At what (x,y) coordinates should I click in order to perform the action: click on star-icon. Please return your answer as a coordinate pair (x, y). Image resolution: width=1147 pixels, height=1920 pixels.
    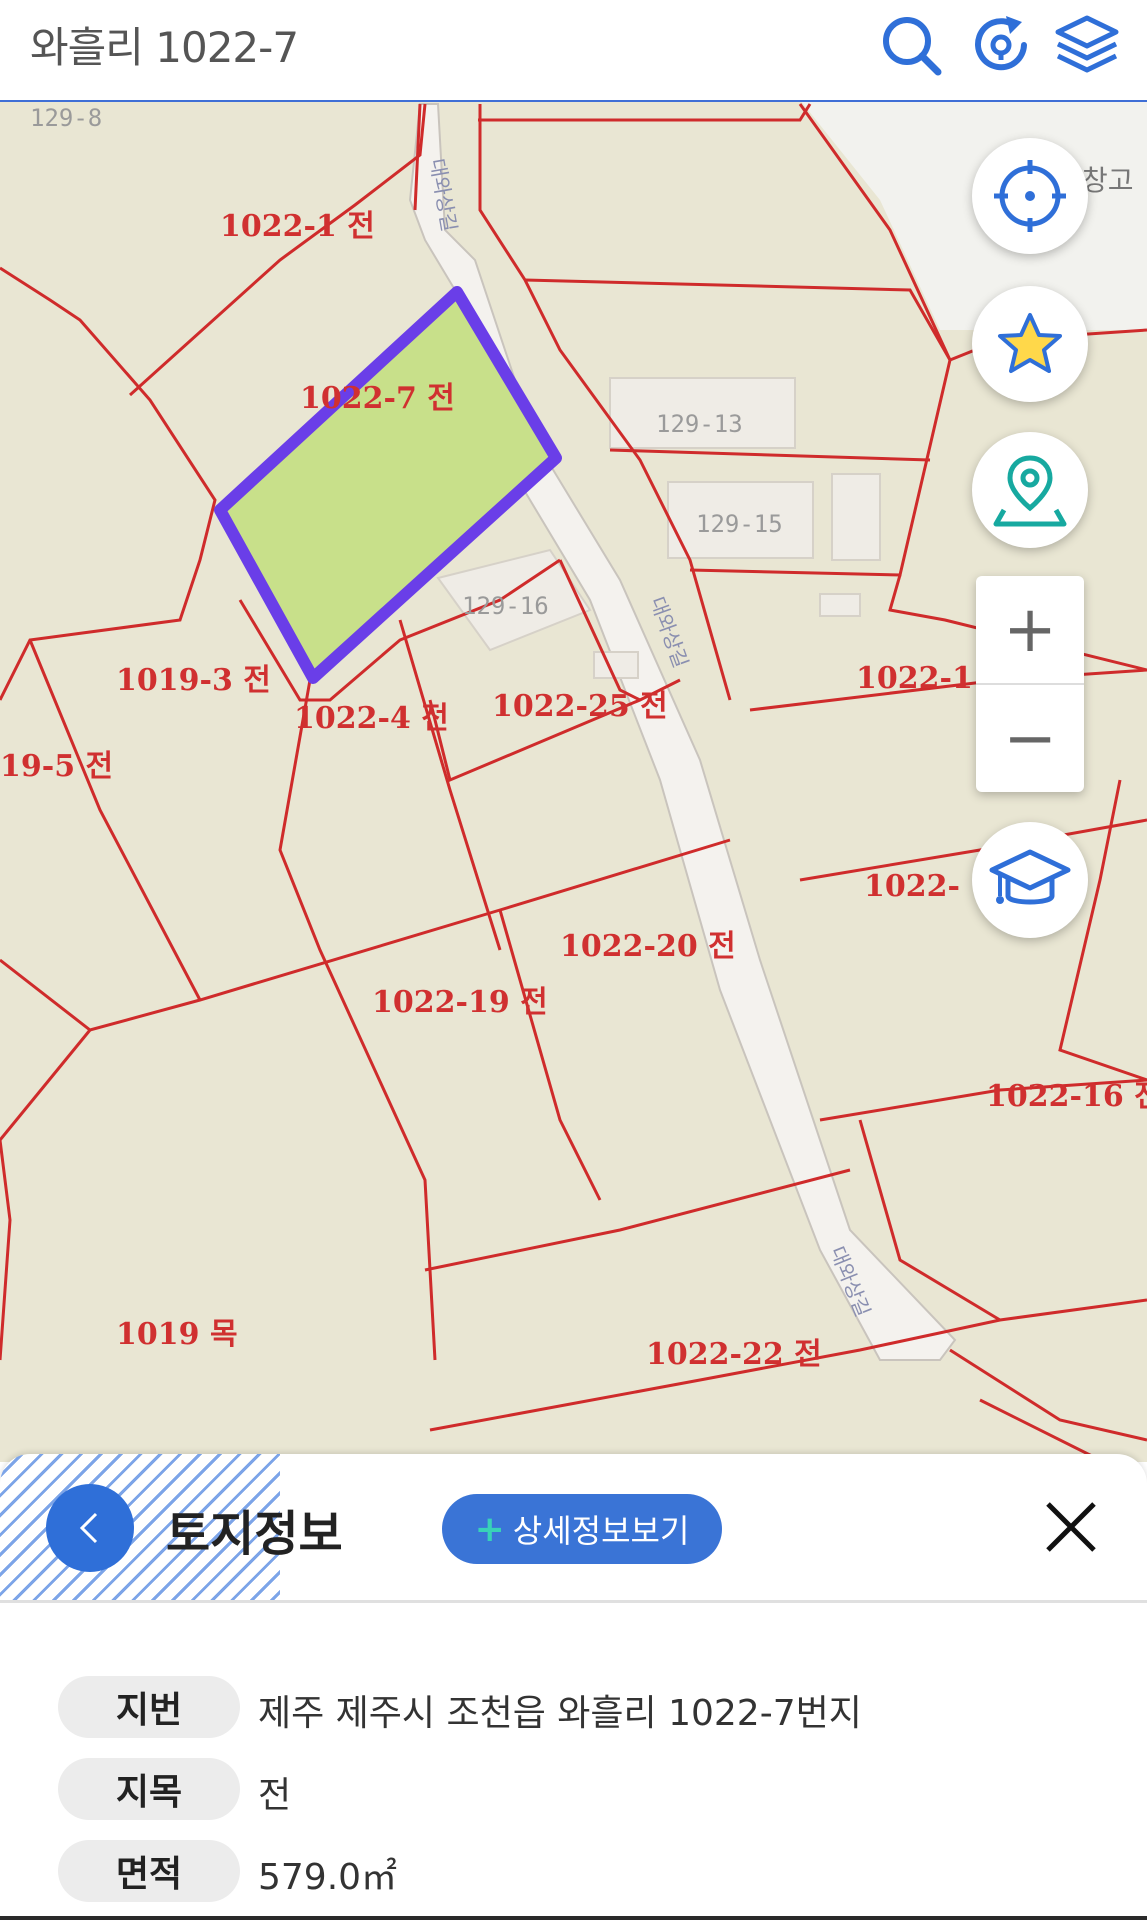
    Looking at the image, I should click on (1030, 343).